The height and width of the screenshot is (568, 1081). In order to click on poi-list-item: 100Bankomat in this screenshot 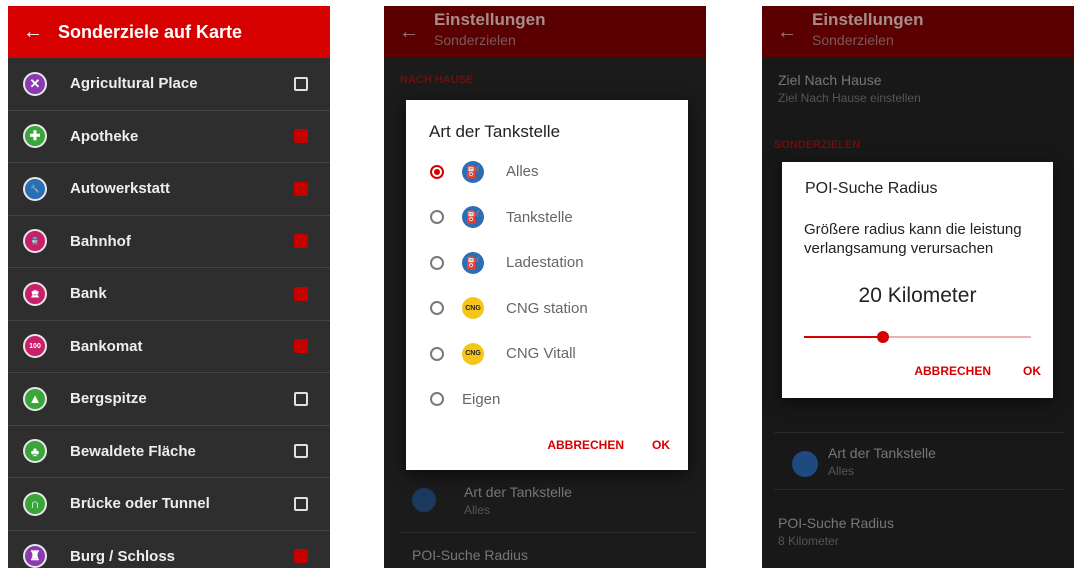, I will do `click(169, 347)`.